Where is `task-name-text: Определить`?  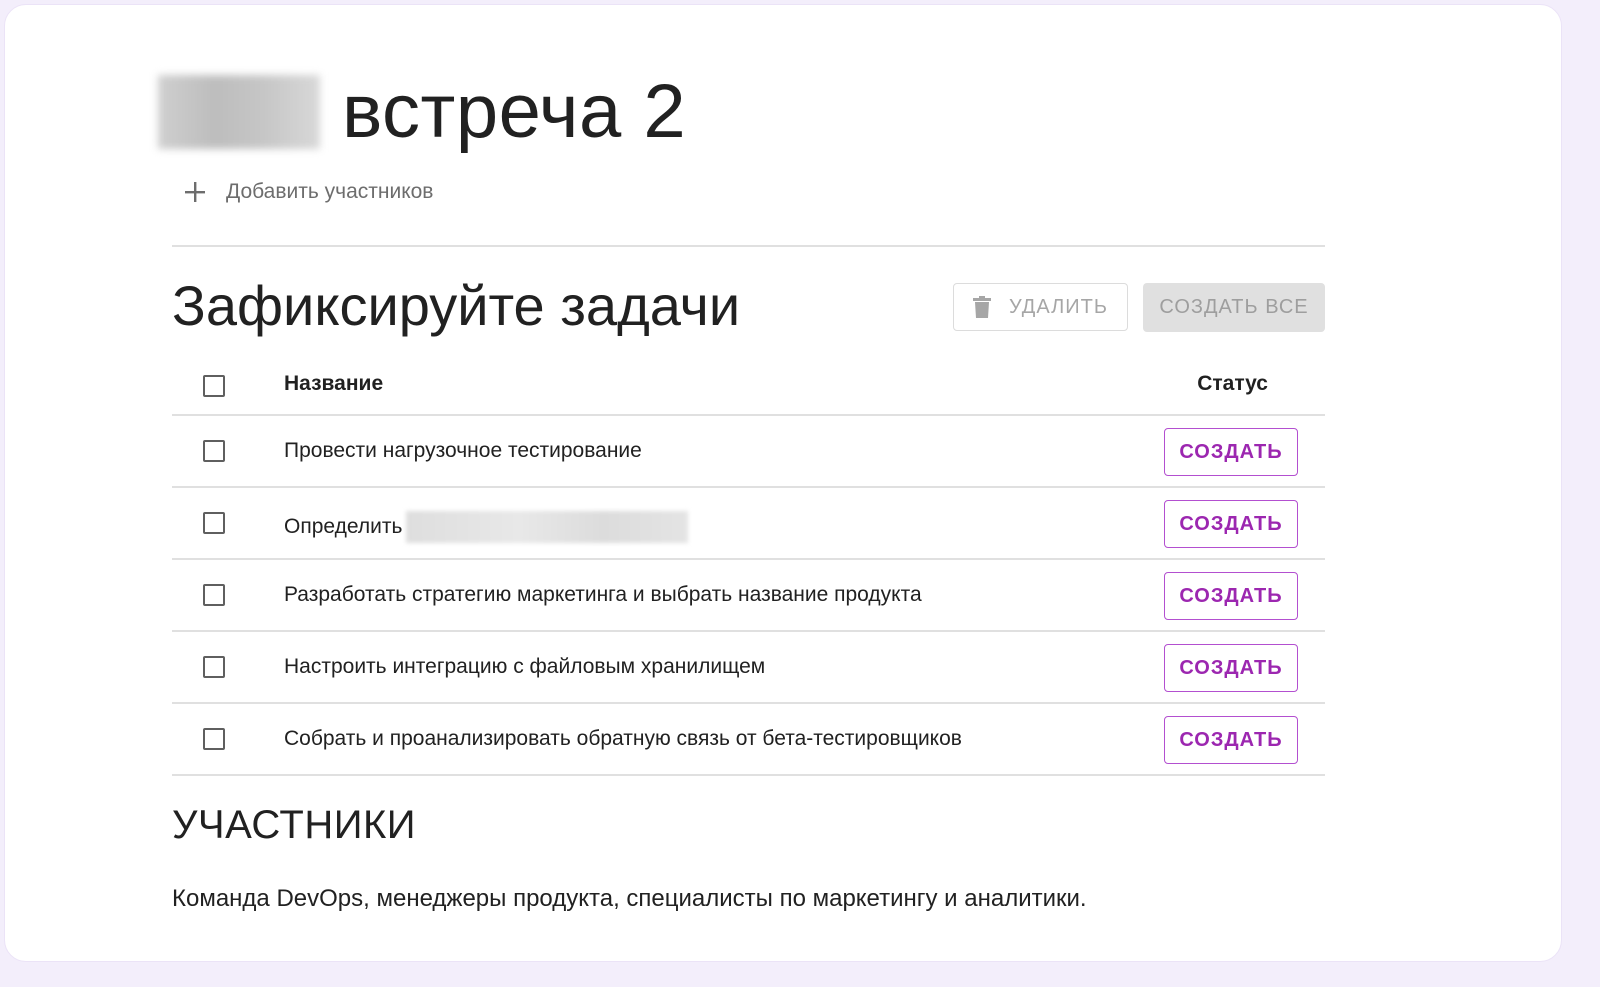
task-name-text: Определить is located at coordinates (343, 526).